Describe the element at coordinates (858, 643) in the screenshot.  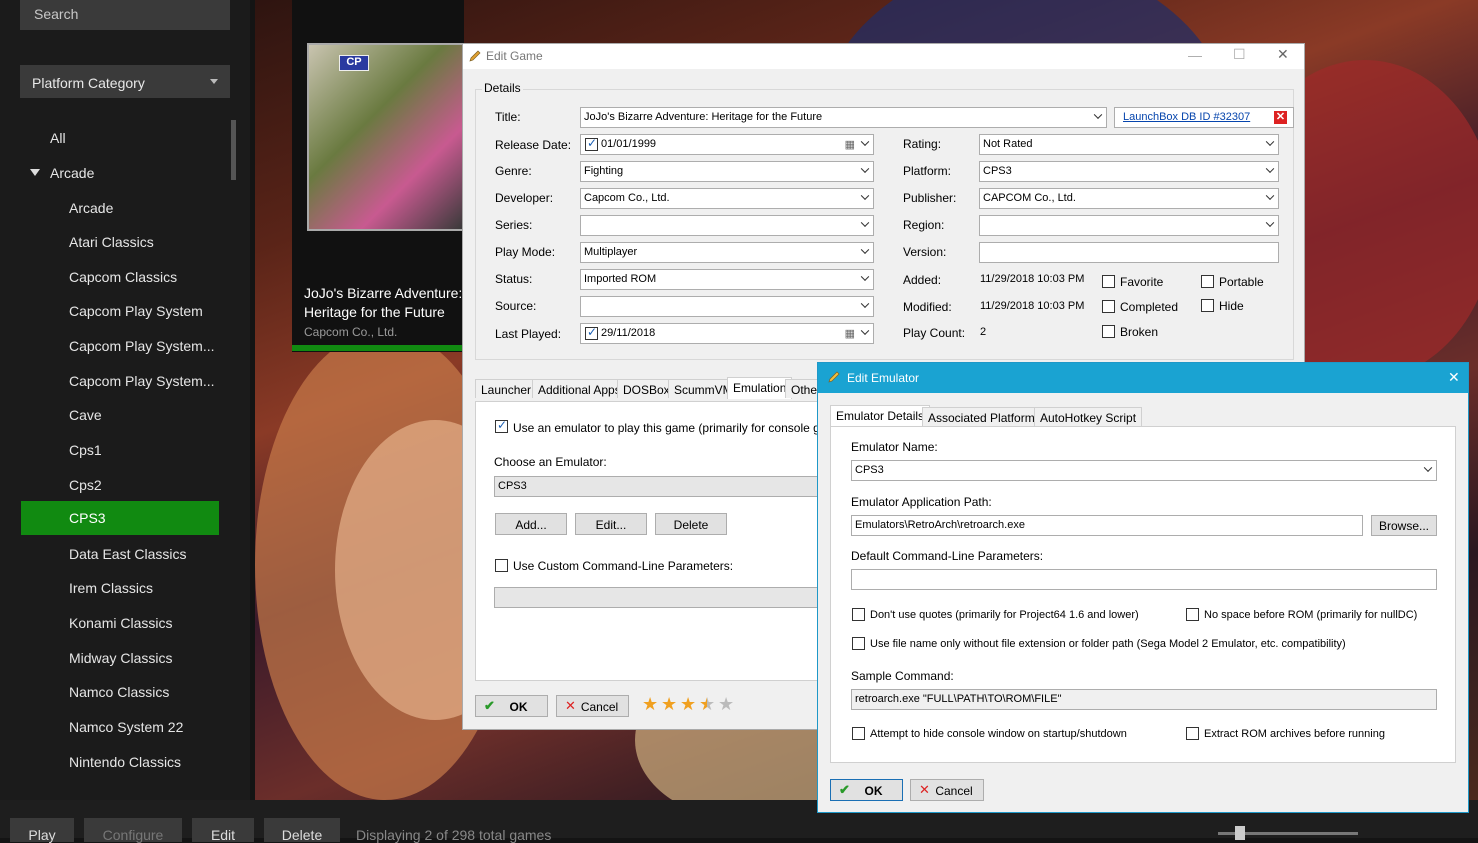
I see `filename-only-checkbox` at that location.